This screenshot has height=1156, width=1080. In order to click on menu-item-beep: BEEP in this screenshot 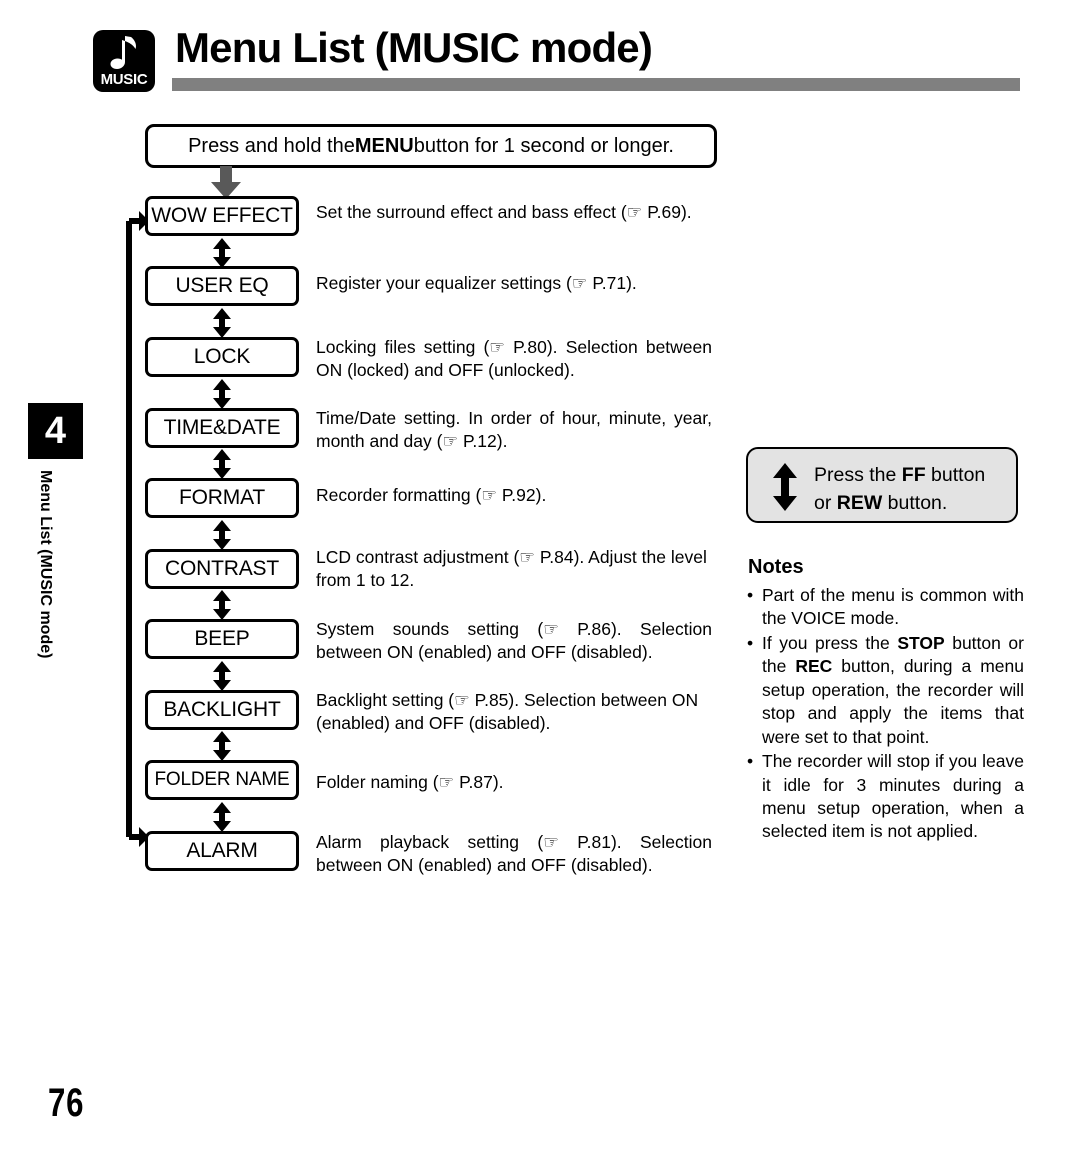, I will do `click(222, 639)`.